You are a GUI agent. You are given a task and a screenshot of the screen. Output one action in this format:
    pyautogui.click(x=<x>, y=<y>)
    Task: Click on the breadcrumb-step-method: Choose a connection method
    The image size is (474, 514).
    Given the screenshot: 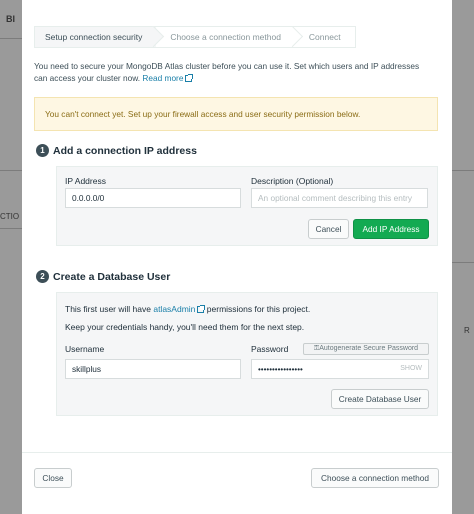 What is the action you would take?
    pyautogui.click(x=225, y=37)
    